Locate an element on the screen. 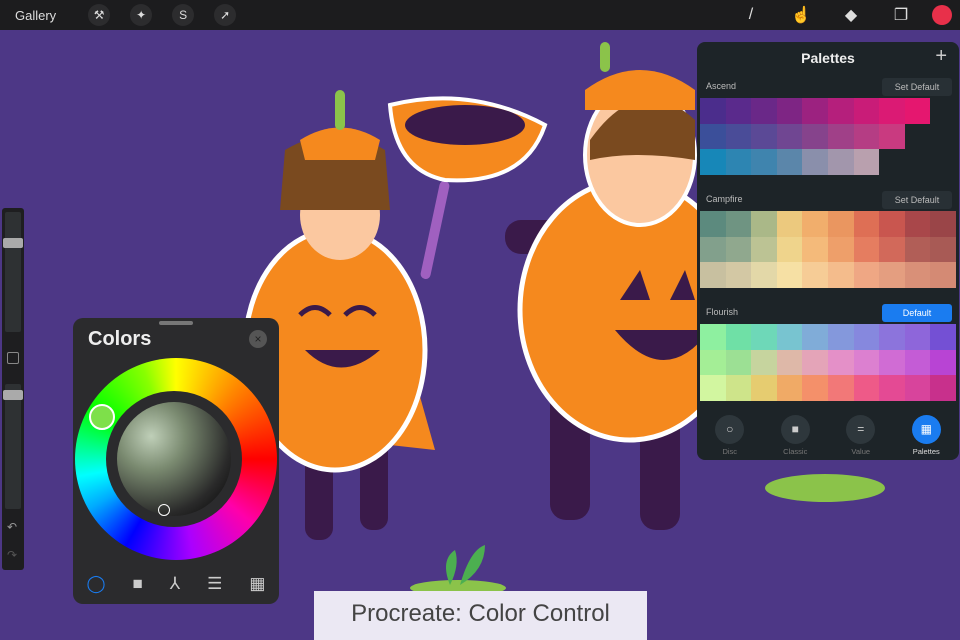  eraser-icon: ◆ is located at coordinates (851, 15).